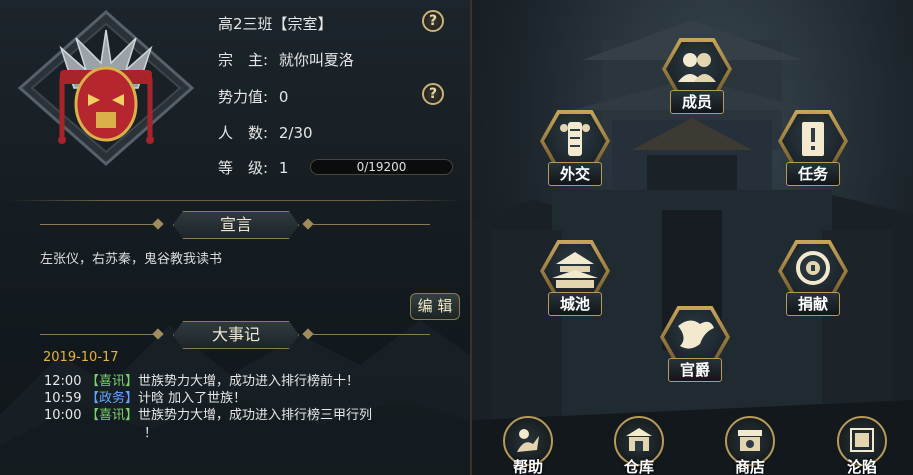 This screenshot has width=913, height=475. Describe the element at coordinates (575, 270) in the screenshot. I see `city-icon` at that location.